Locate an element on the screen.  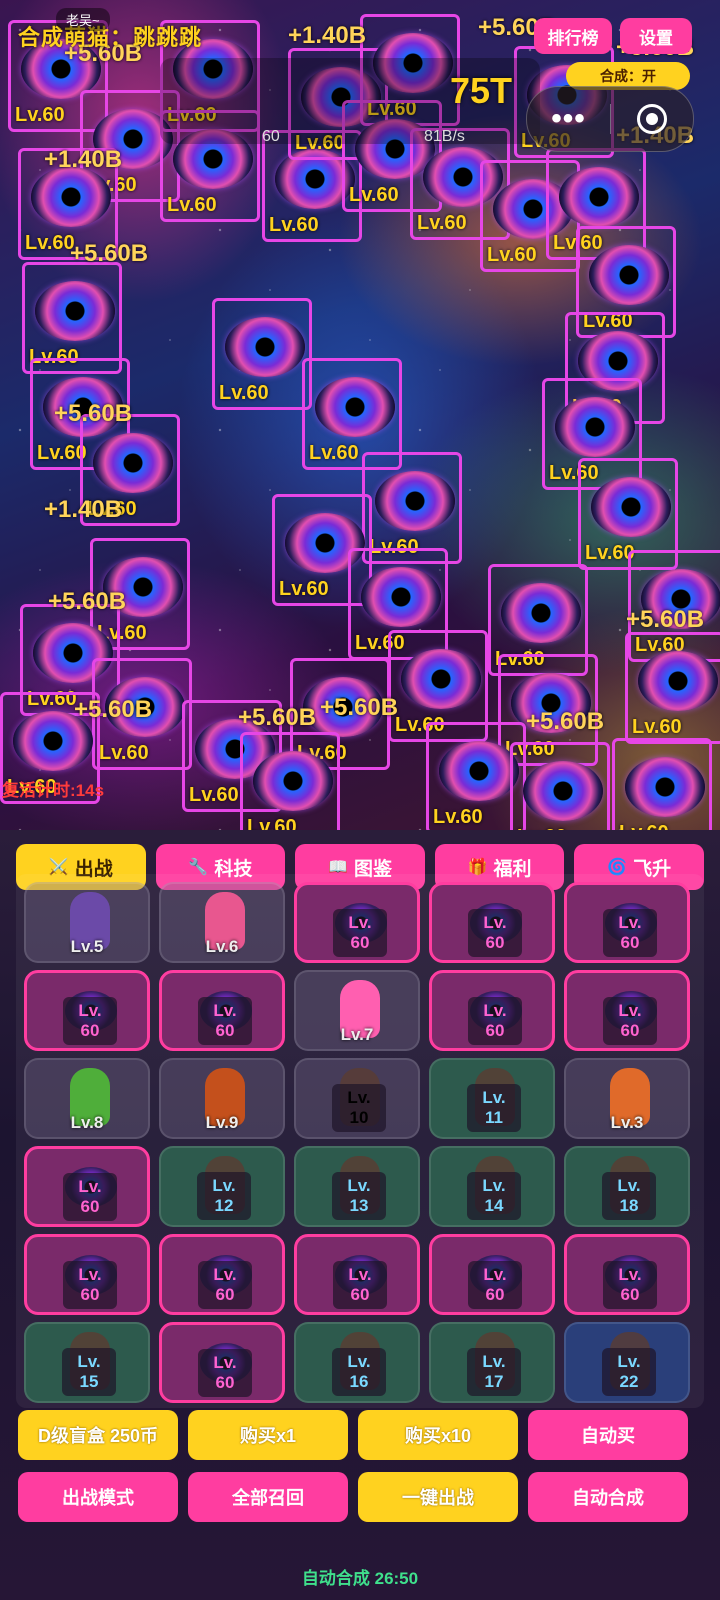
slot-level-number: 16 is located at coordinates (359, 1381).